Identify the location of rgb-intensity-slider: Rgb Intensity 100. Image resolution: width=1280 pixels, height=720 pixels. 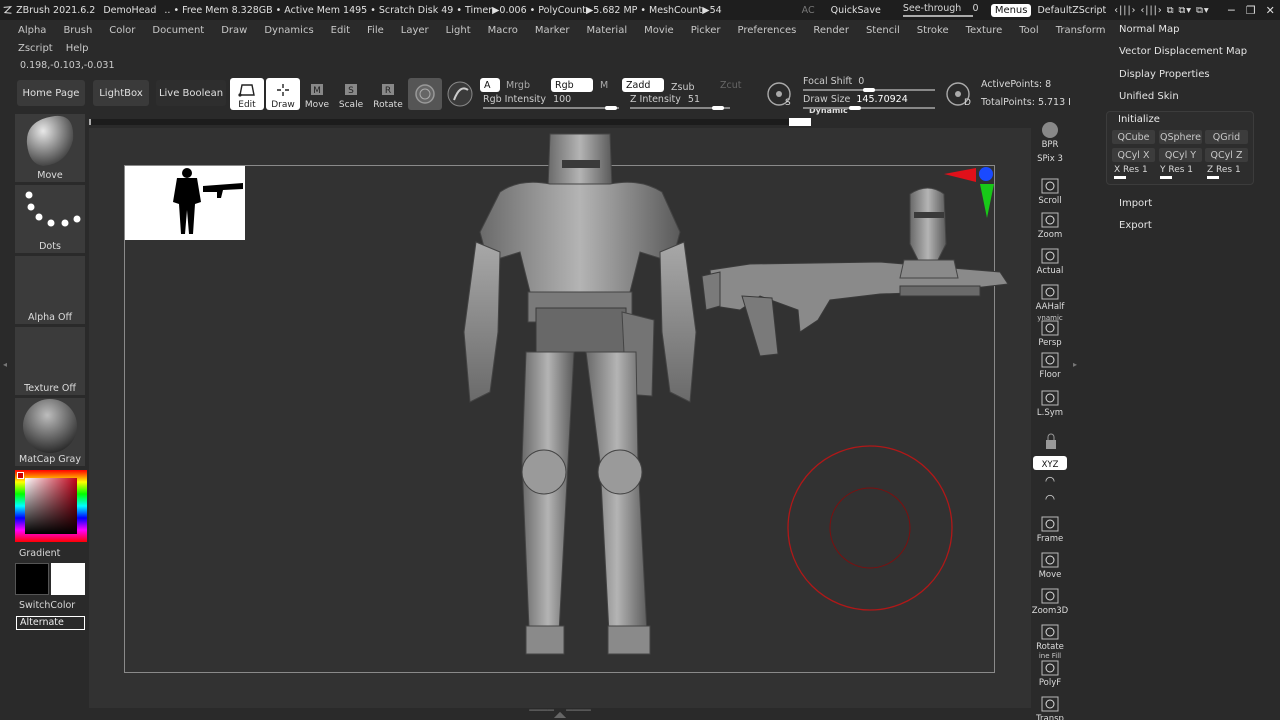
(551, 102).